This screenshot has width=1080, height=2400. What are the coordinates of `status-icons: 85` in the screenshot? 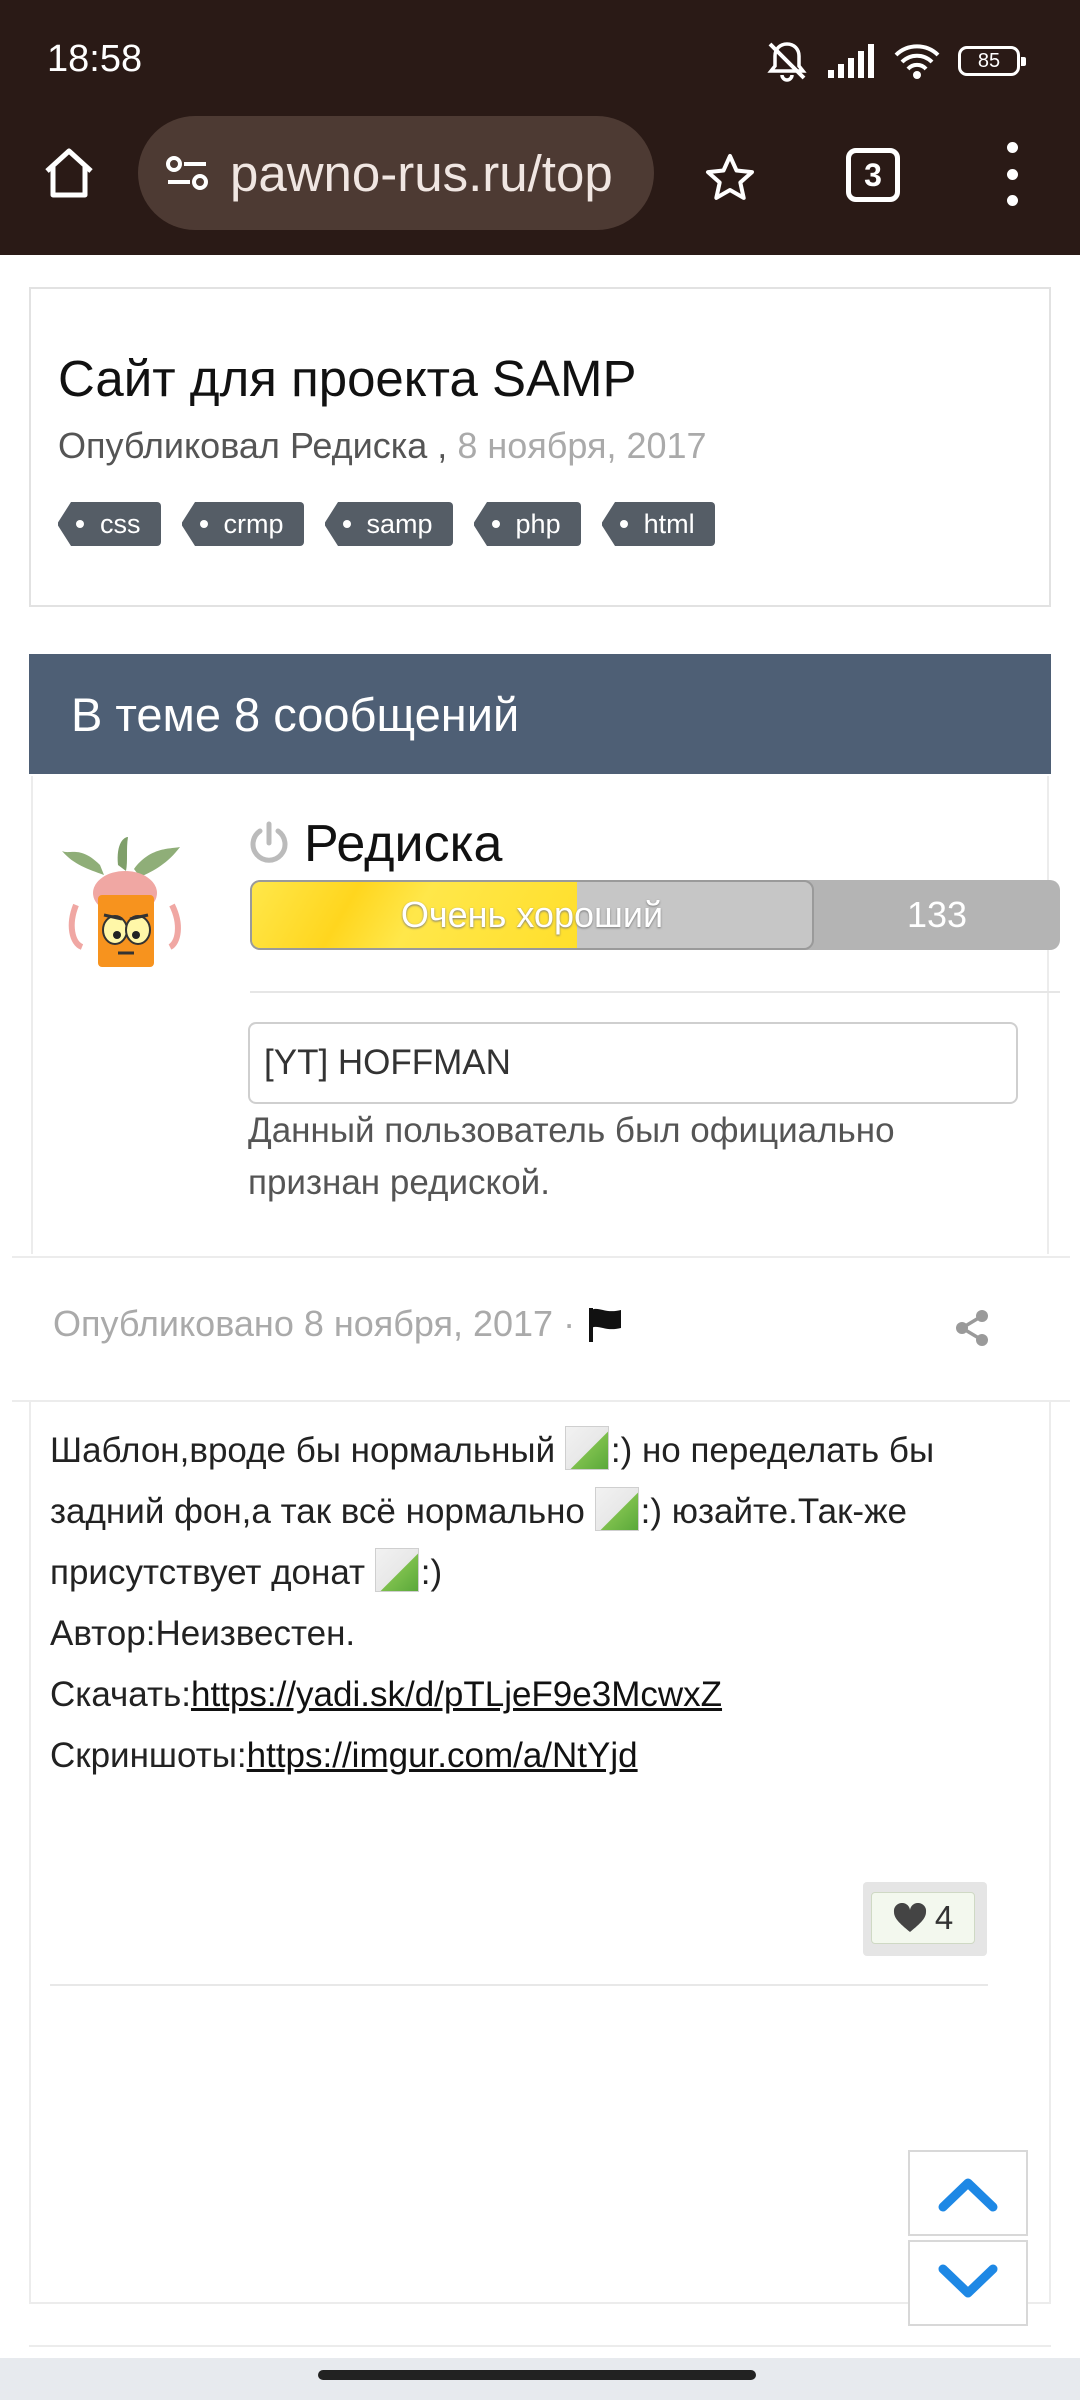 It's located at (895, 61).